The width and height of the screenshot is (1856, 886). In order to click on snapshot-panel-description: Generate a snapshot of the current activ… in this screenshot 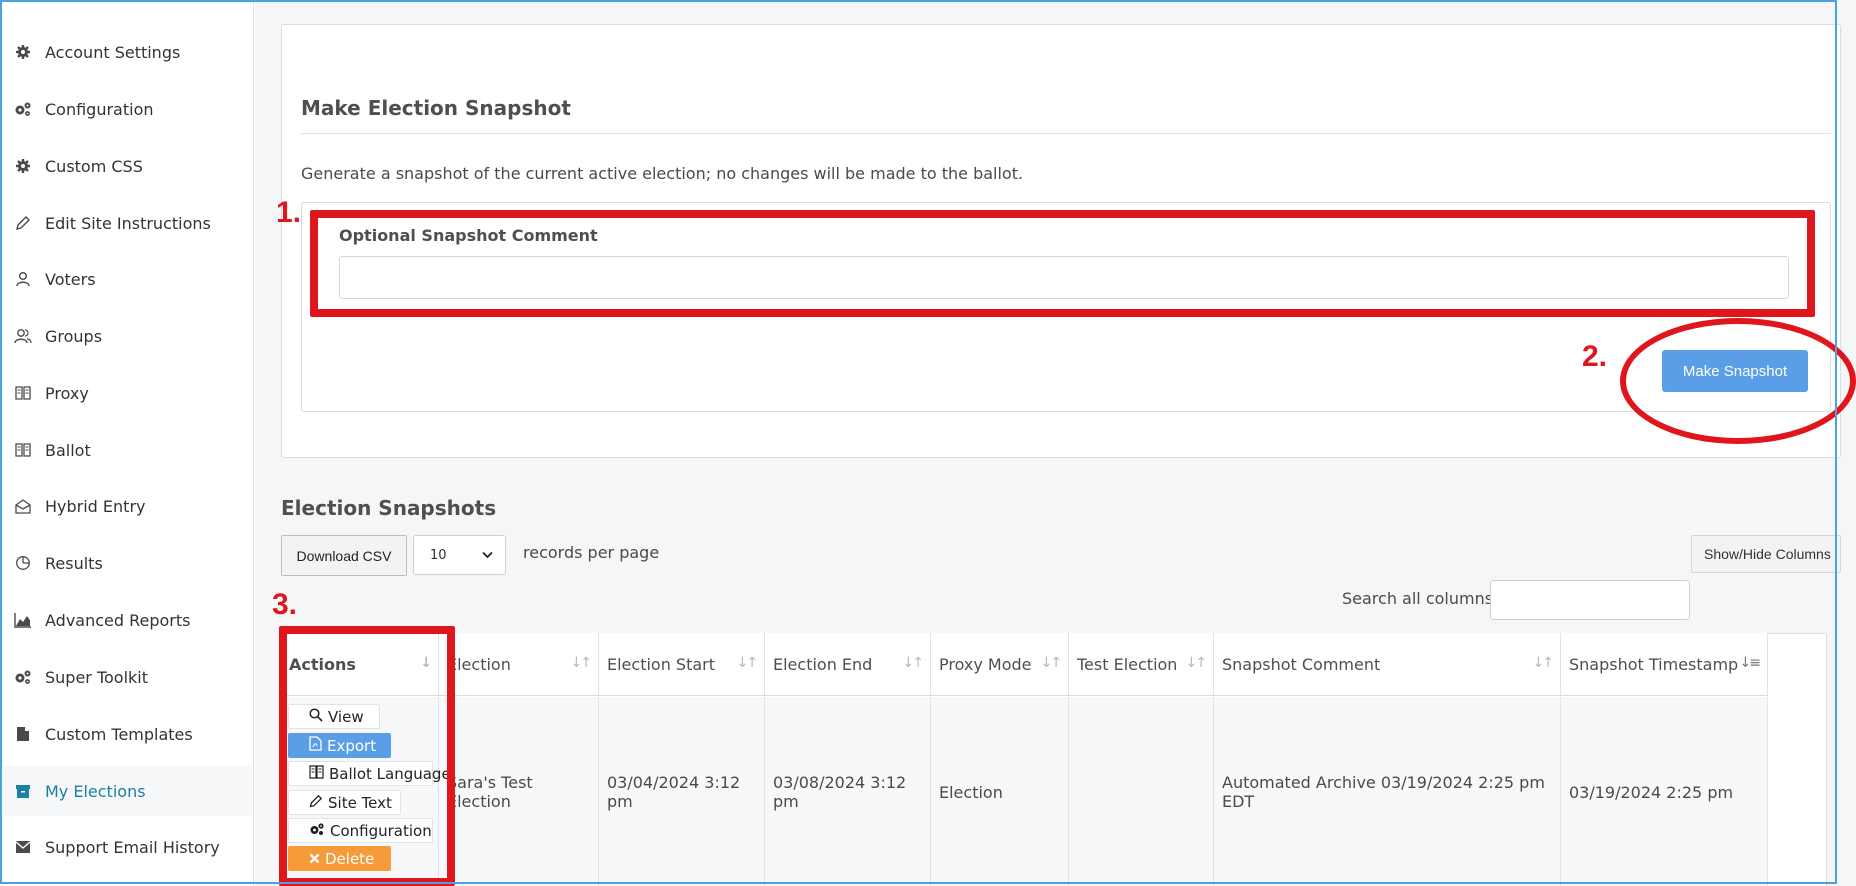, I will do `click(662, 173)`.